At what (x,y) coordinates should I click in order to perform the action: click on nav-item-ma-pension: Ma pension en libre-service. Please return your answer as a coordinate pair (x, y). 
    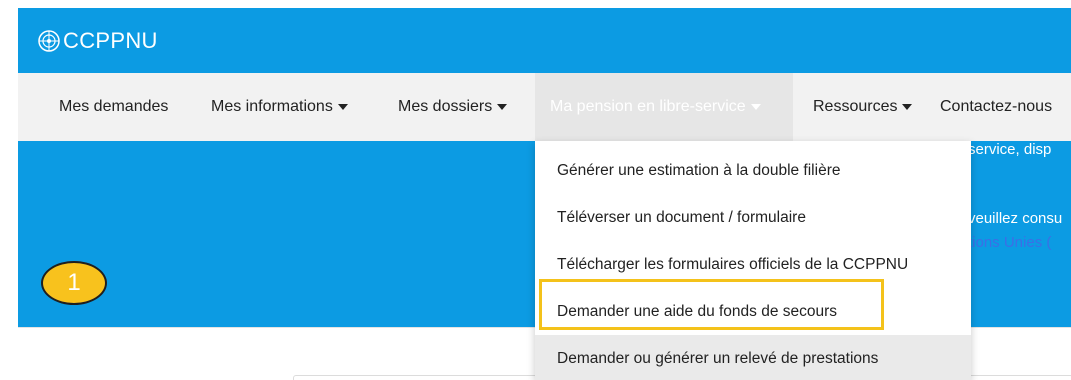
    Looking at the image, I should click on (664, 107).